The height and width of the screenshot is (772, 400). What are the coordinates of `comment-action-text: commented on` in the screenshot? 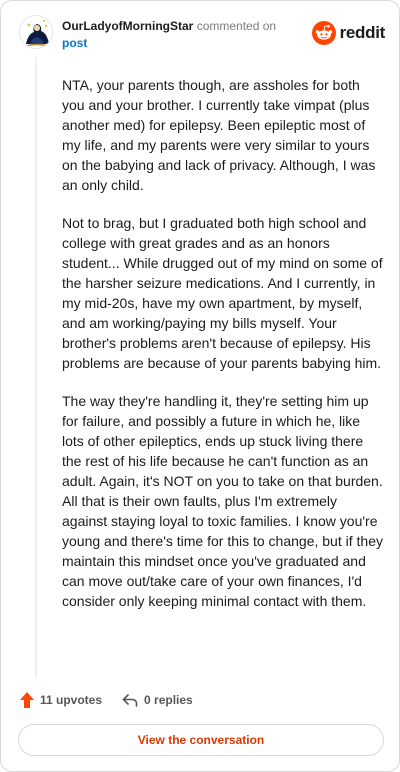 It's located at (236, 26).